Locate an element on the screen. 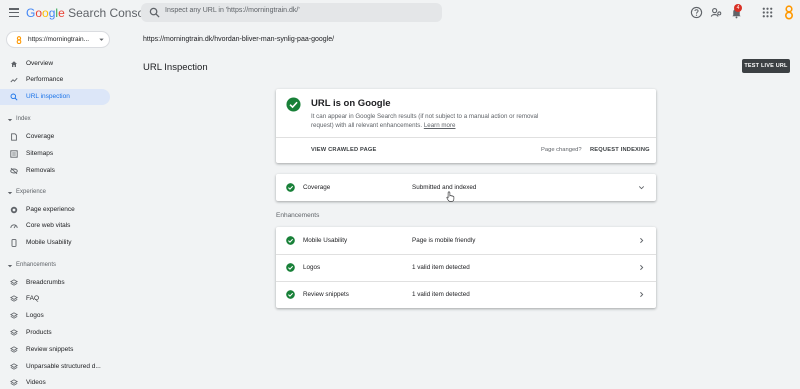  help-icon is located at coordinates (696, 12).